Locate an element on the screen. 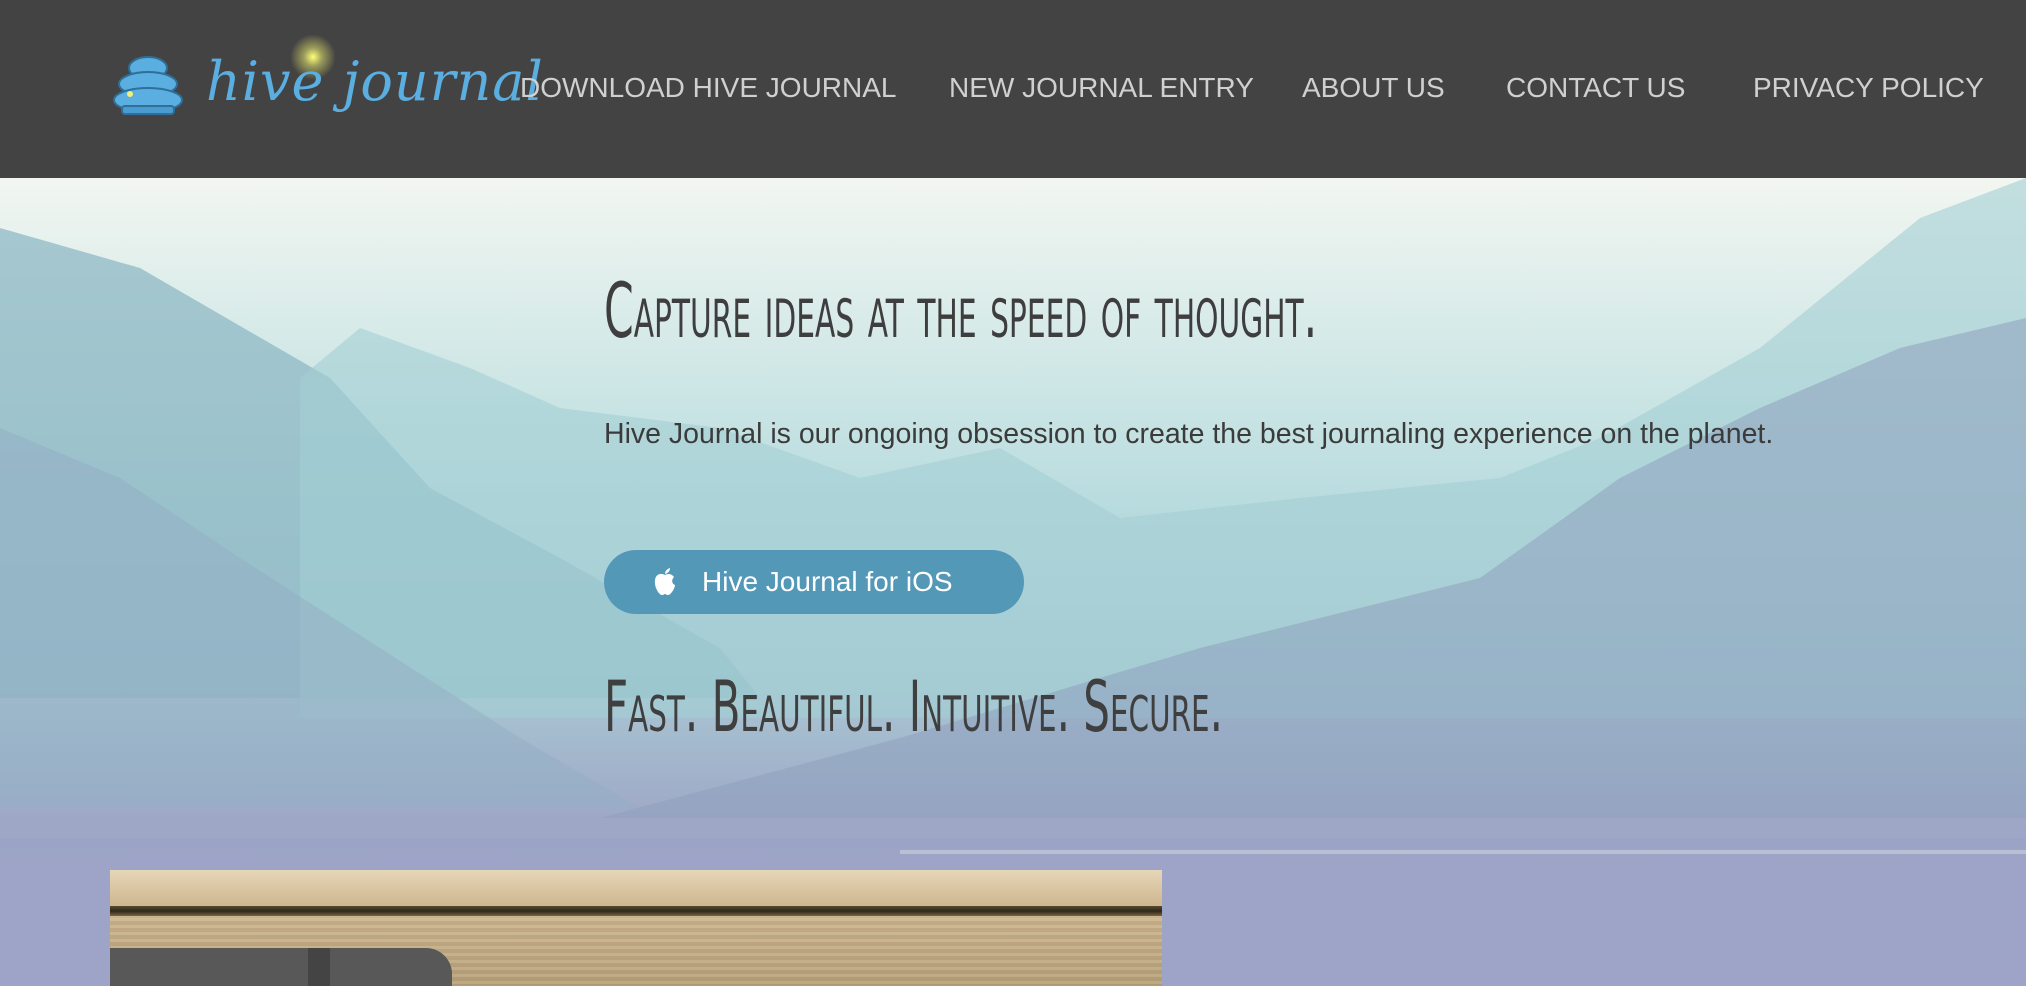 This screenshot has height=986, width=2026. ios-button-label: Hive Journal for iOS is located at coordinates (827, 581).